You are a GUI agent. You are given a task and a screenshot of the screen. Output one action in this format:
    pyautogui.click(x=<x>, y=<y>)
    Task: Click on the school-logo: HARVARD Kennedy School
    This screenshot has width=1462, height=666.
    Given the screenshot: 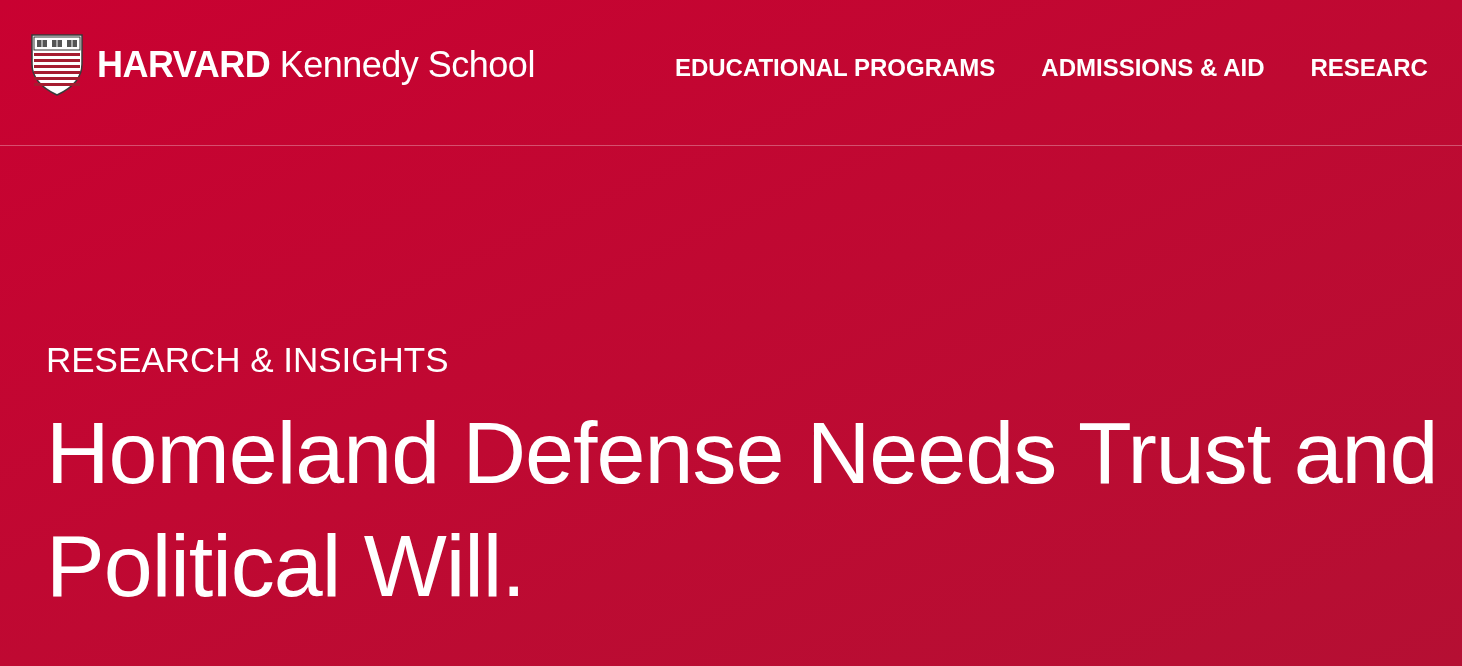 What is the action you would take?
    pyautogui.click(x=282, y=65)
    